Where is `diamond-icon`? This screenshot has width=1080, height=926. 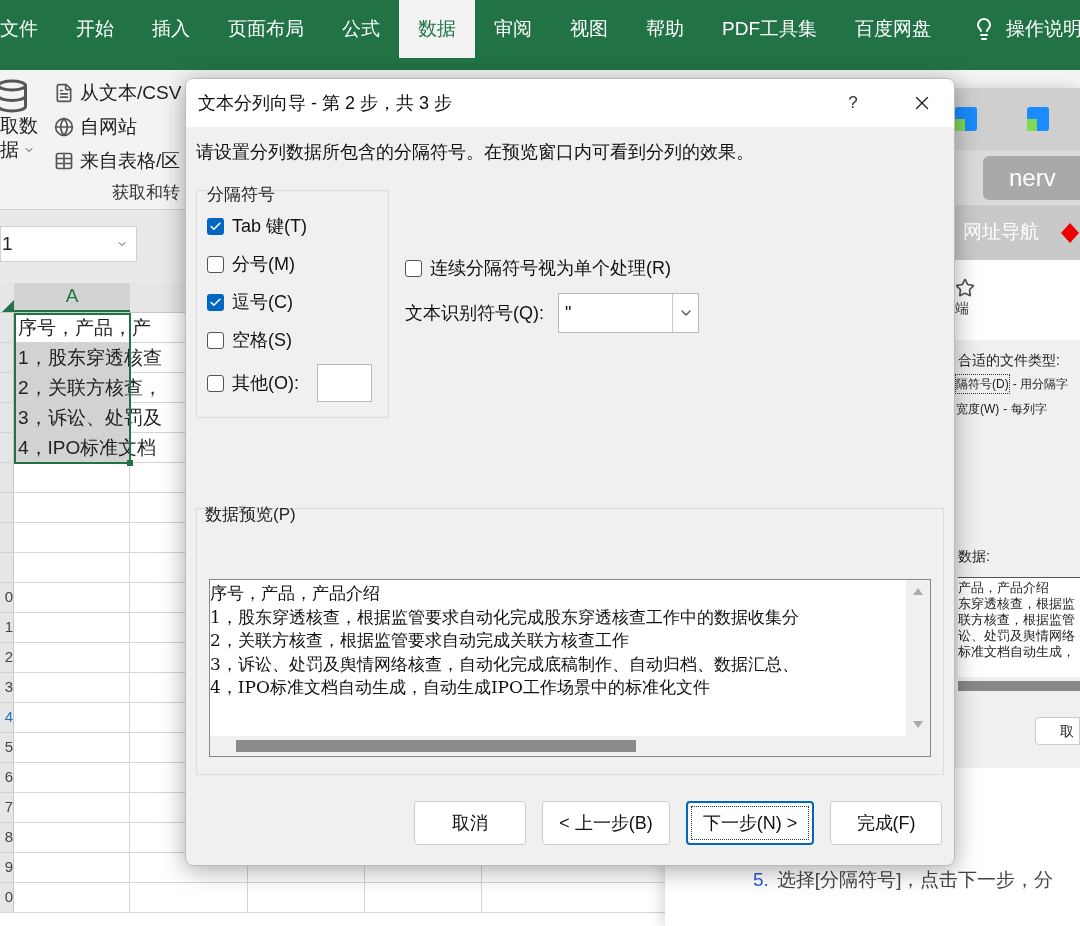 diamond-icon is located at coordinates (1070, 232).